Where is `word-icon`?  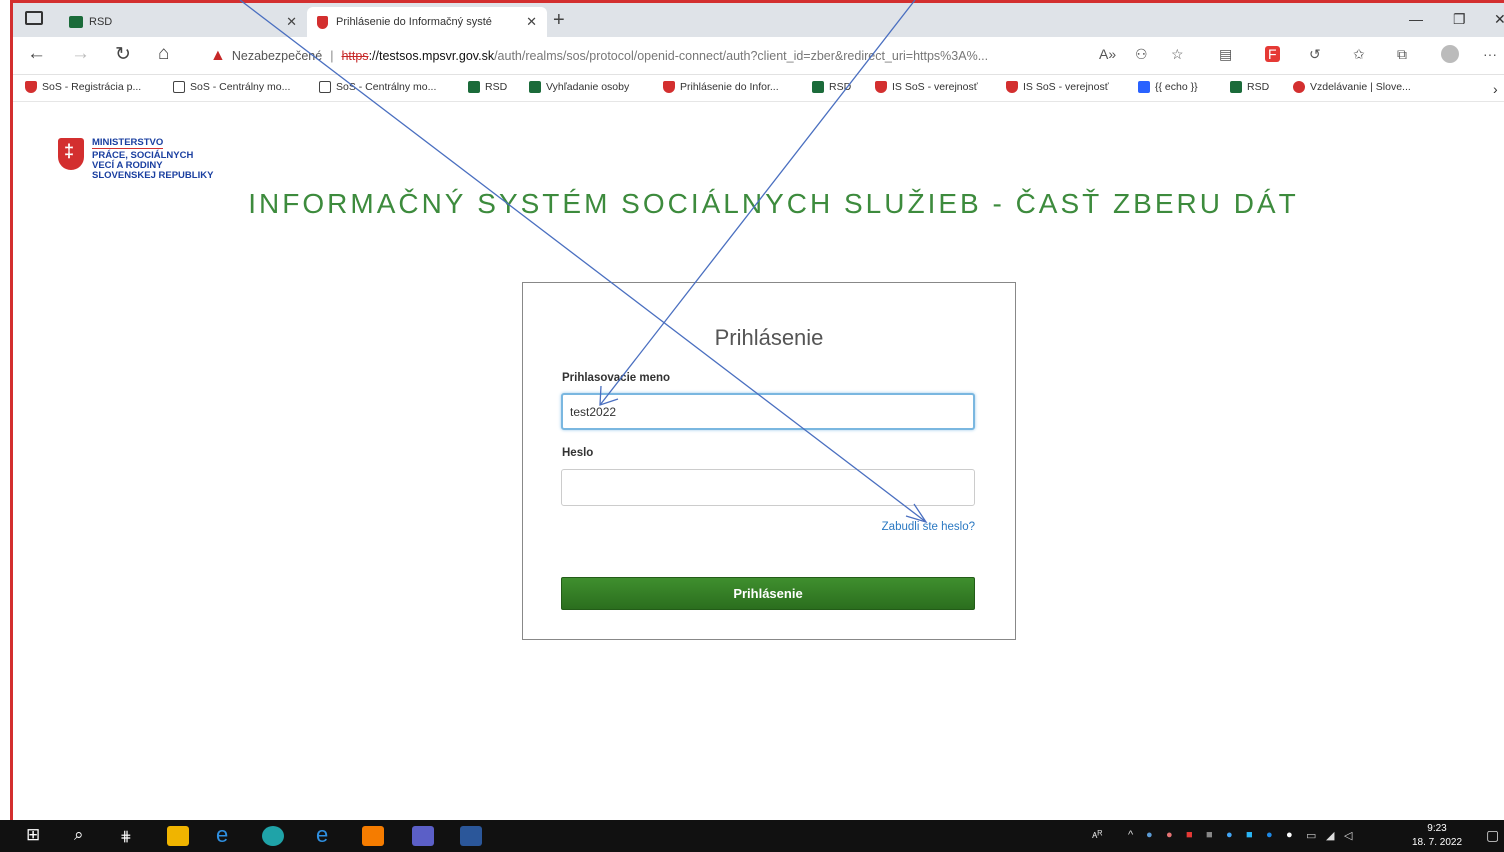
word-icon is located at coordinates (471, 836).